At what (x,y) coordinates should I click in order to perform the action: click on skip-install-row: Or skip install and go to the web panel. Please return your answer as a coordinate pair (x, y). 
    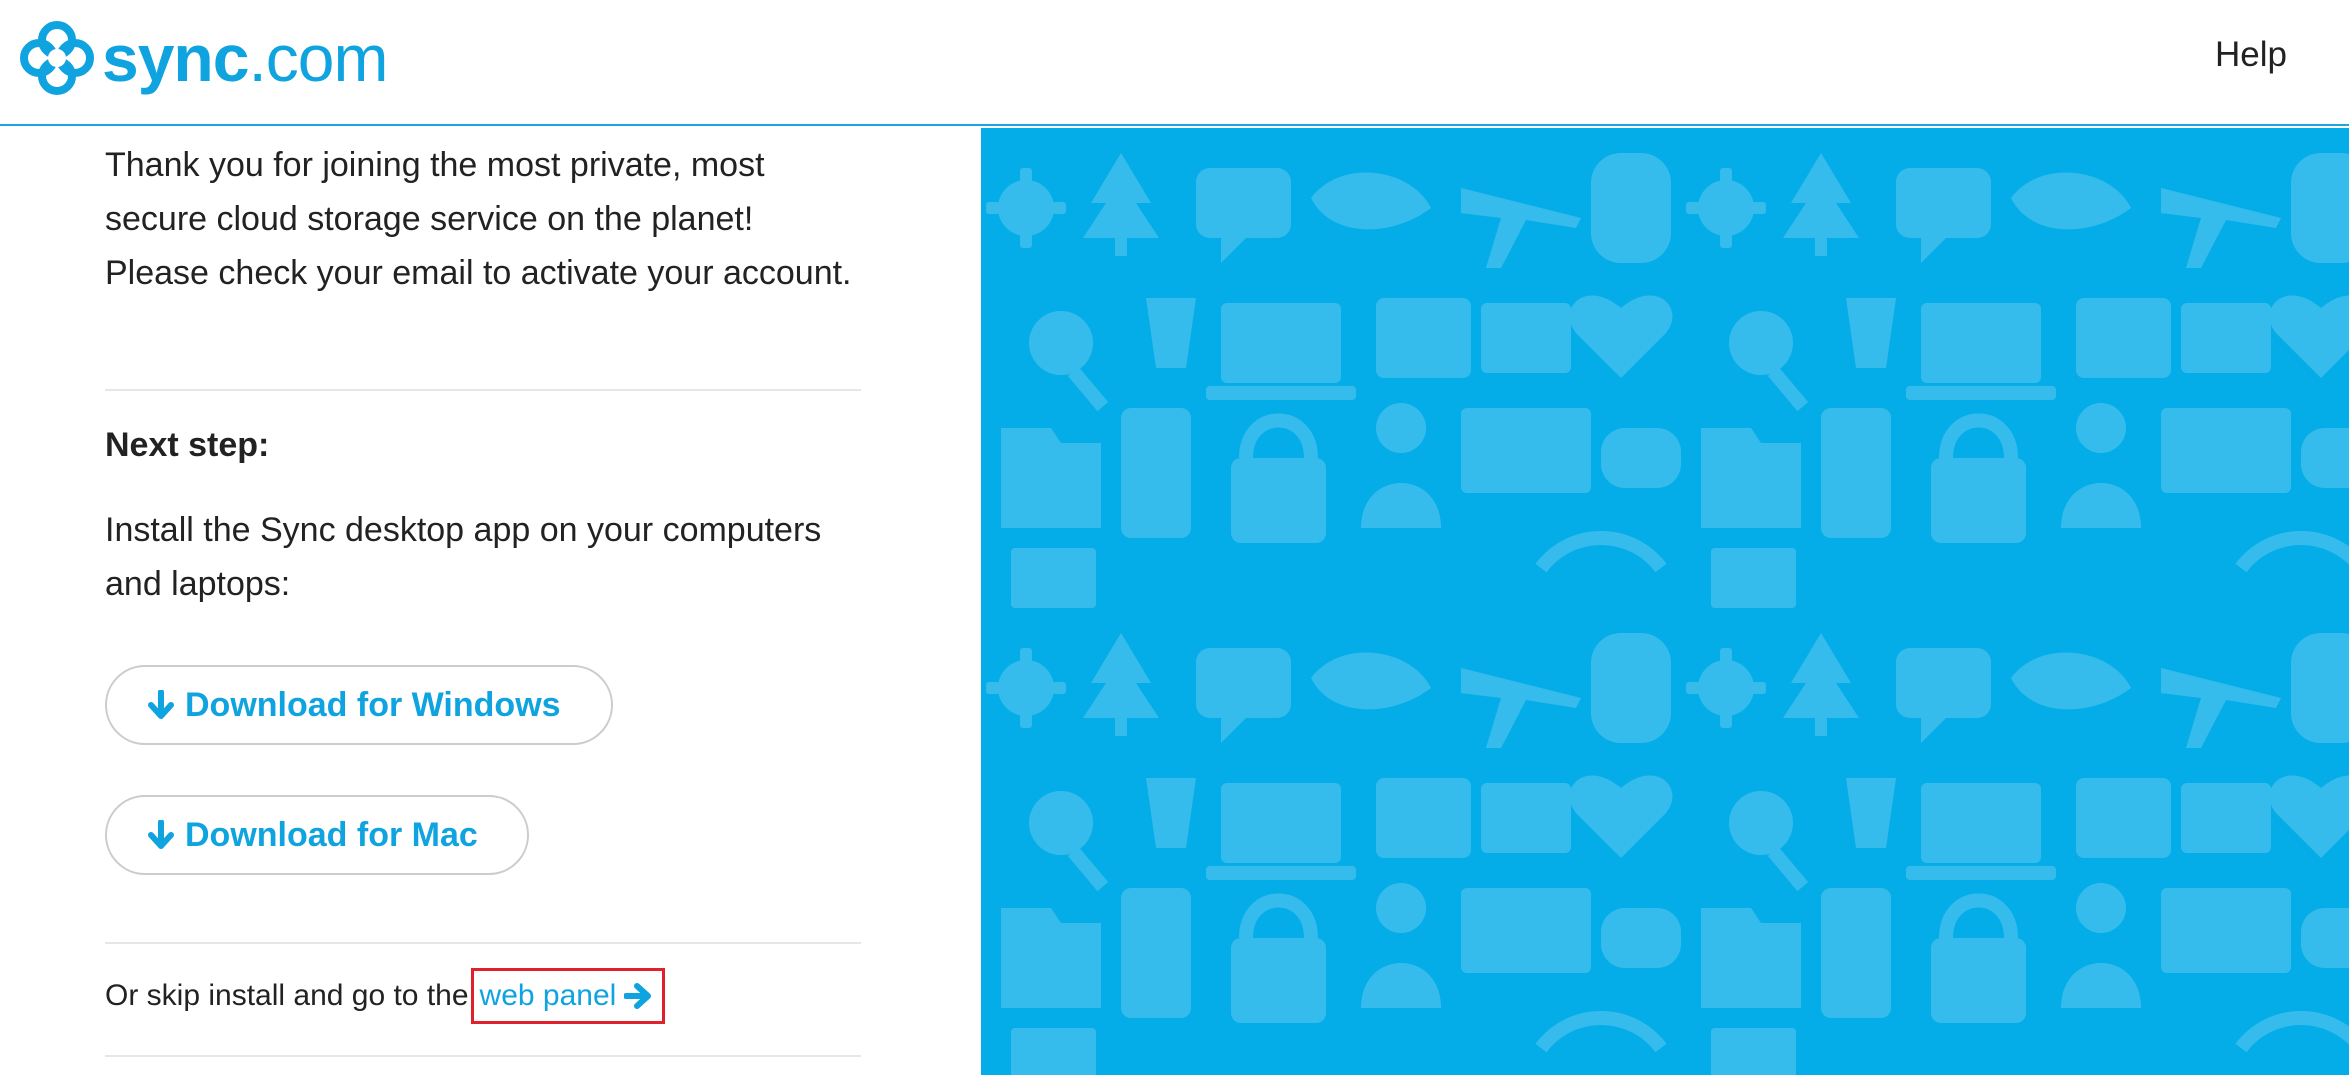
    Looking at the image, I should click on (385, 996).